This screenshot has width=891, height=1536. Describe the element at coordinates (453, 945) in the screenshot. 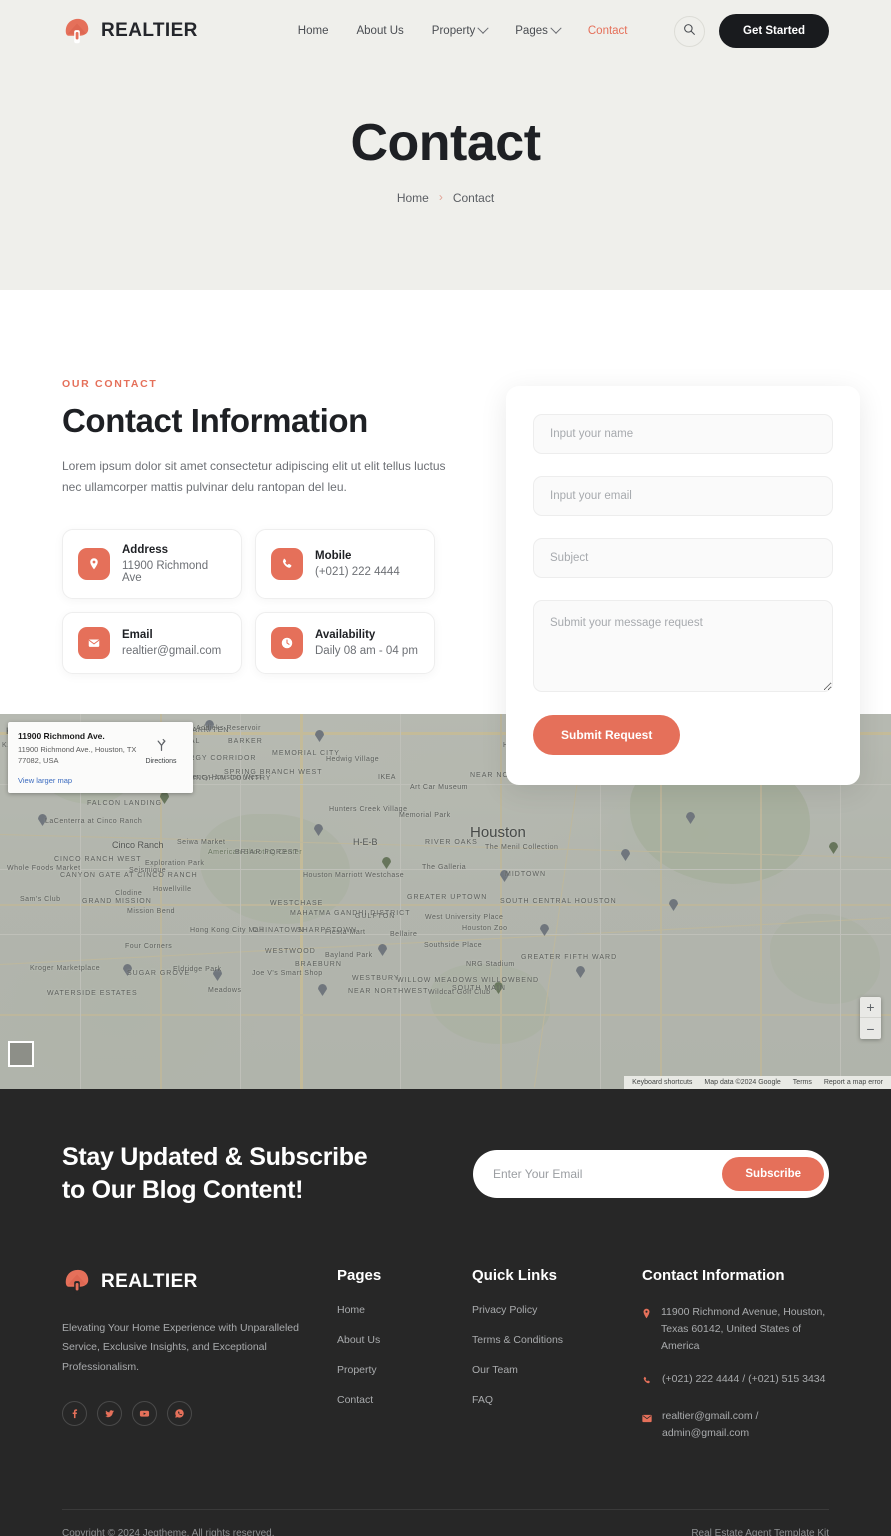

I see `map-place-label: Southside Place` at that location.